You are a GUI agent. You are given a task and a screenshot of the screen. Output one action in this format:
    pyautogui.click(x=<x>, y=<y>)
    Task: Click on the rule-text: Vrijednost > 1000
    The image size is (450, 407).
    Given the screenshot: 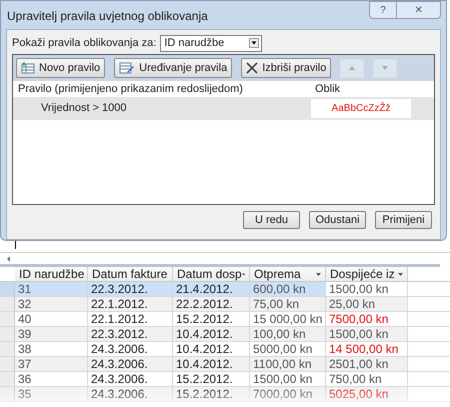 What is the action you would take?
    pyautogui.click(x=84, y=108)
    